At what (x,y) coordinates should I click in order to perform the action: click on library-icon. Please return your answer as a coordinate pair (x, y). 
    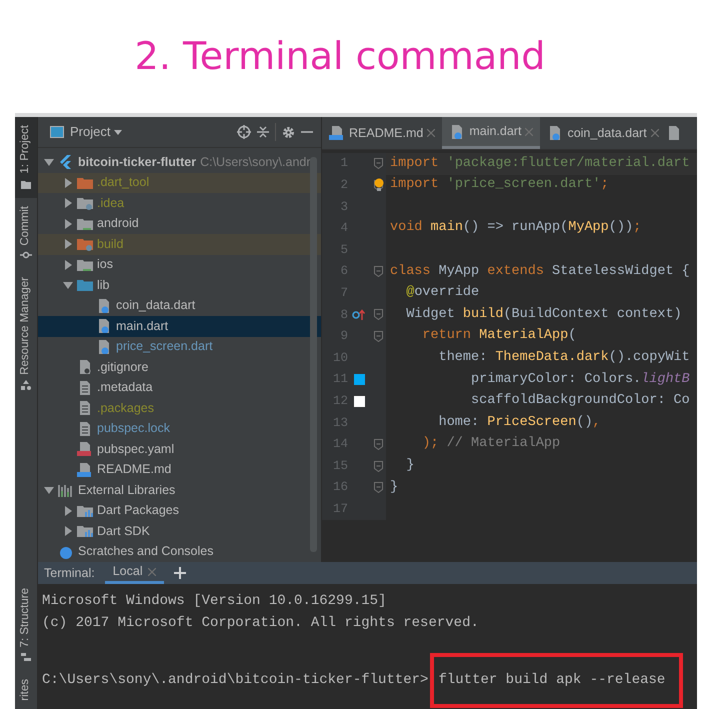
    Looking at the image, I should click on (85, 511).